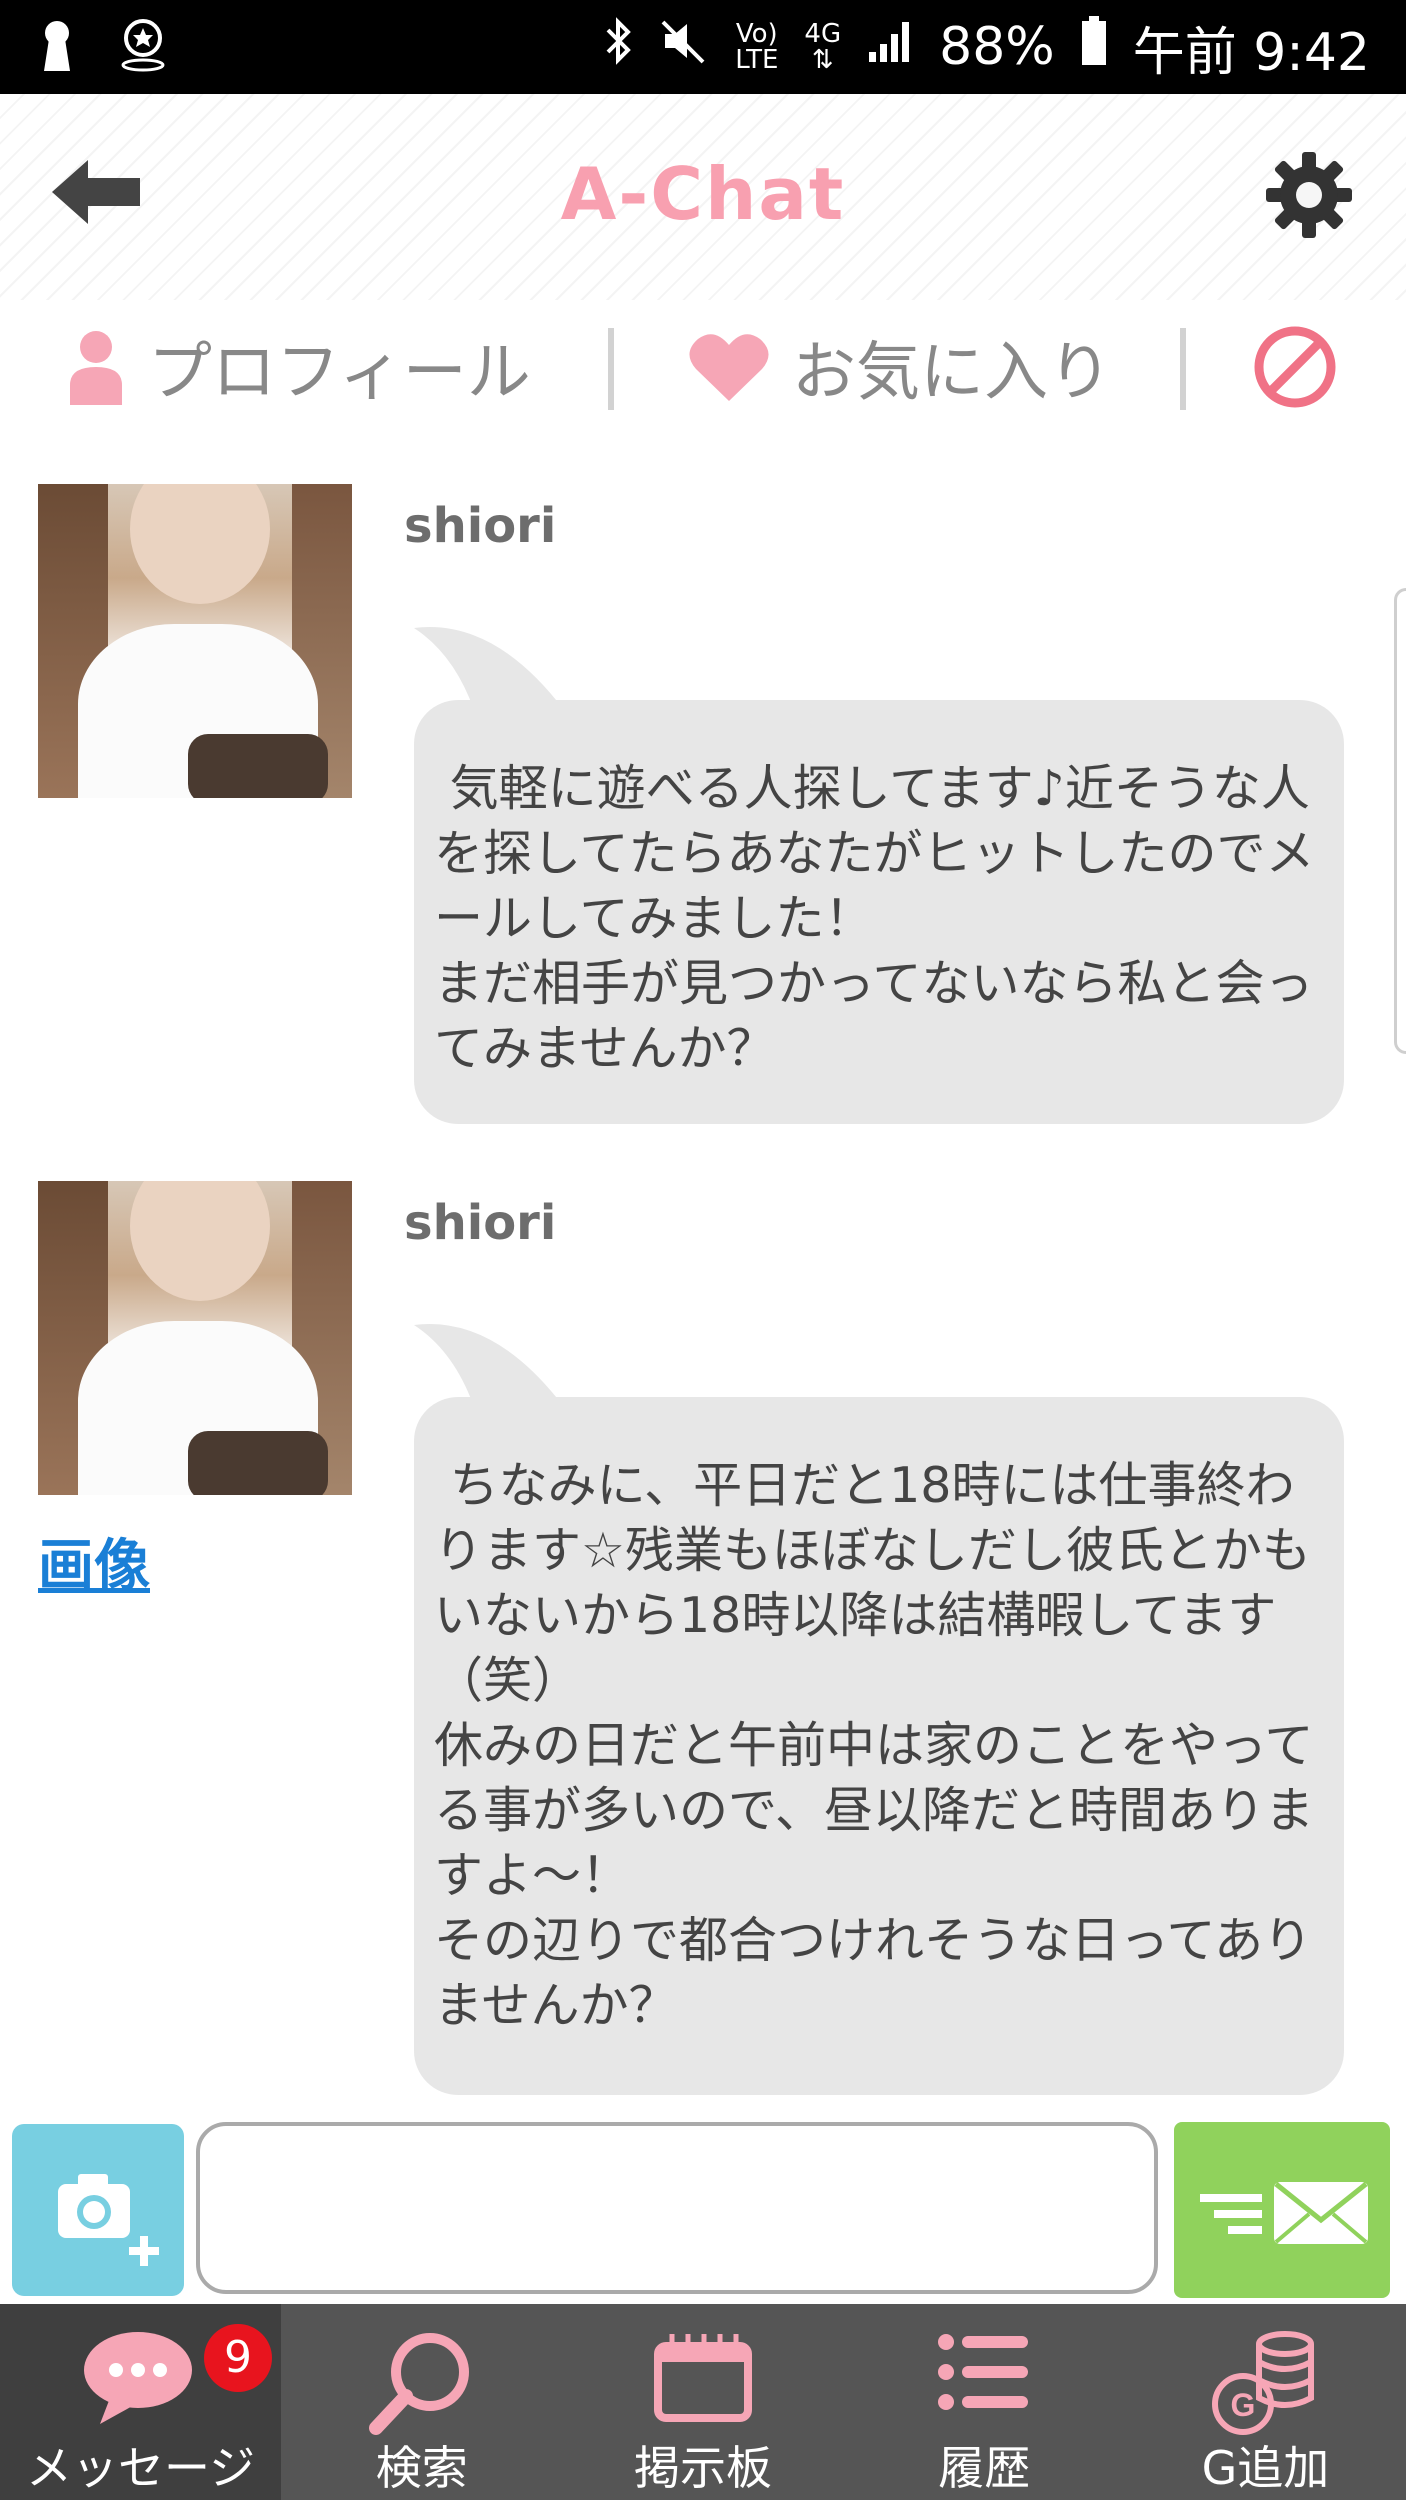  I want to click on profile-actions-bar: プロフィール お気に入り, so click(703, 368).